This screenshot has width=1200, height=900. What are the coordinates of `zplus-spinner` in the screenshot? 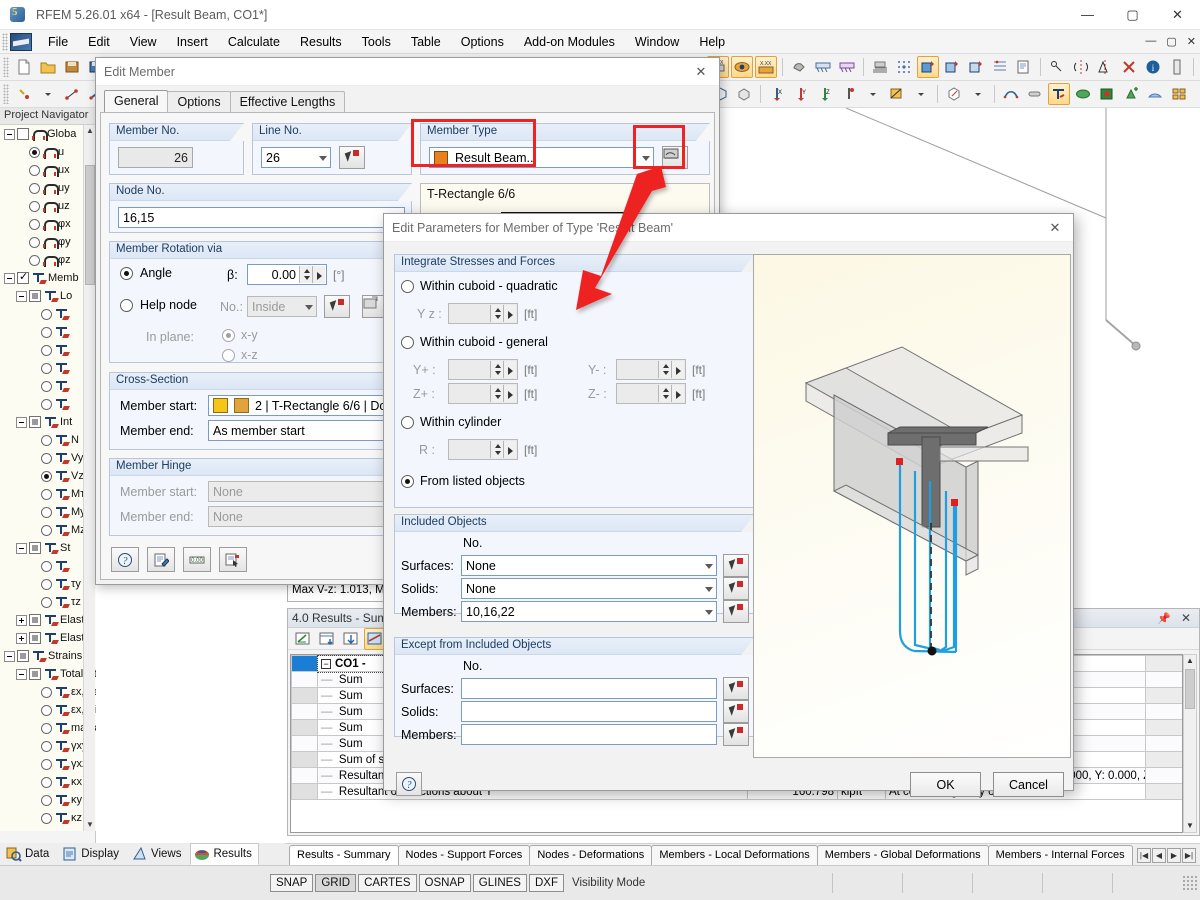 It's located at (503, 393).